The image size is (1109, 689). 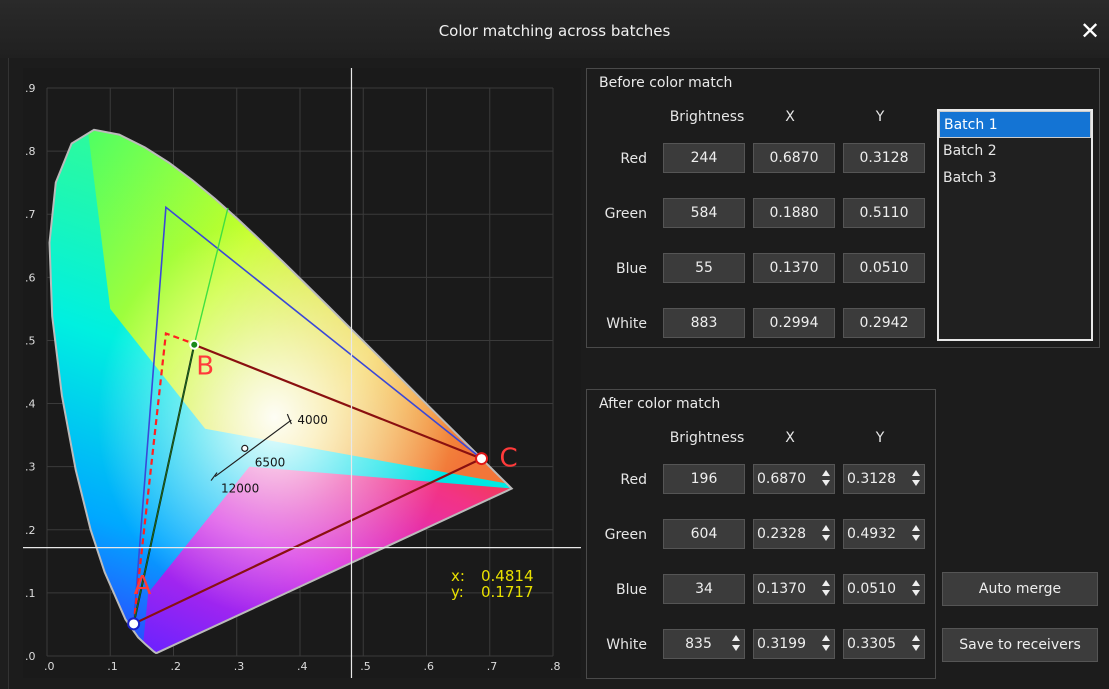 What do you see at coordinates (631, 269) in the screenshot?
I see `before-label-blue: Blue` at bounding box center [631, 269].